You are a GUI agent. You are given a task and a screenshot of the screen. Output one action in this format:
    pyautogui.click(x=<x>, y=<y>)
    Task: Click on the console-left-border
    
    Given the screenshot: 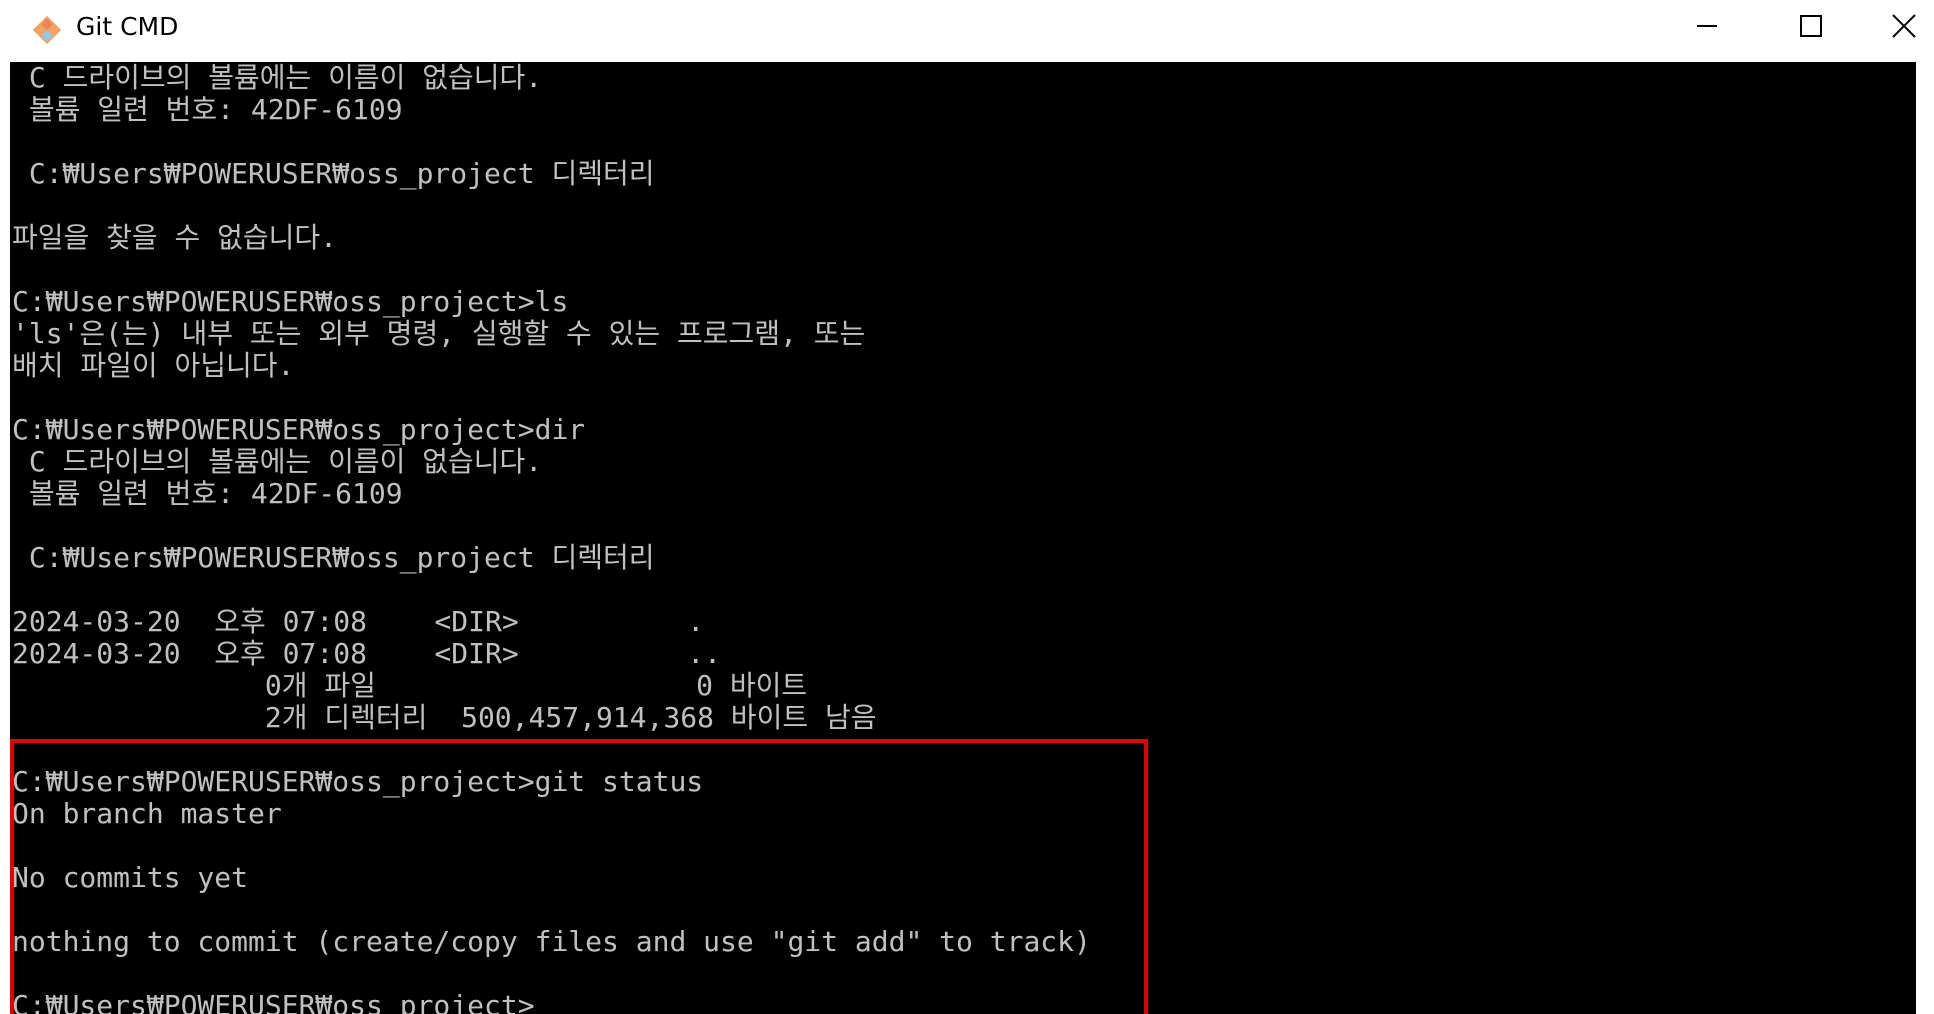 What is the action you would take?
    pyautogui.click(x=5, y=538)
    